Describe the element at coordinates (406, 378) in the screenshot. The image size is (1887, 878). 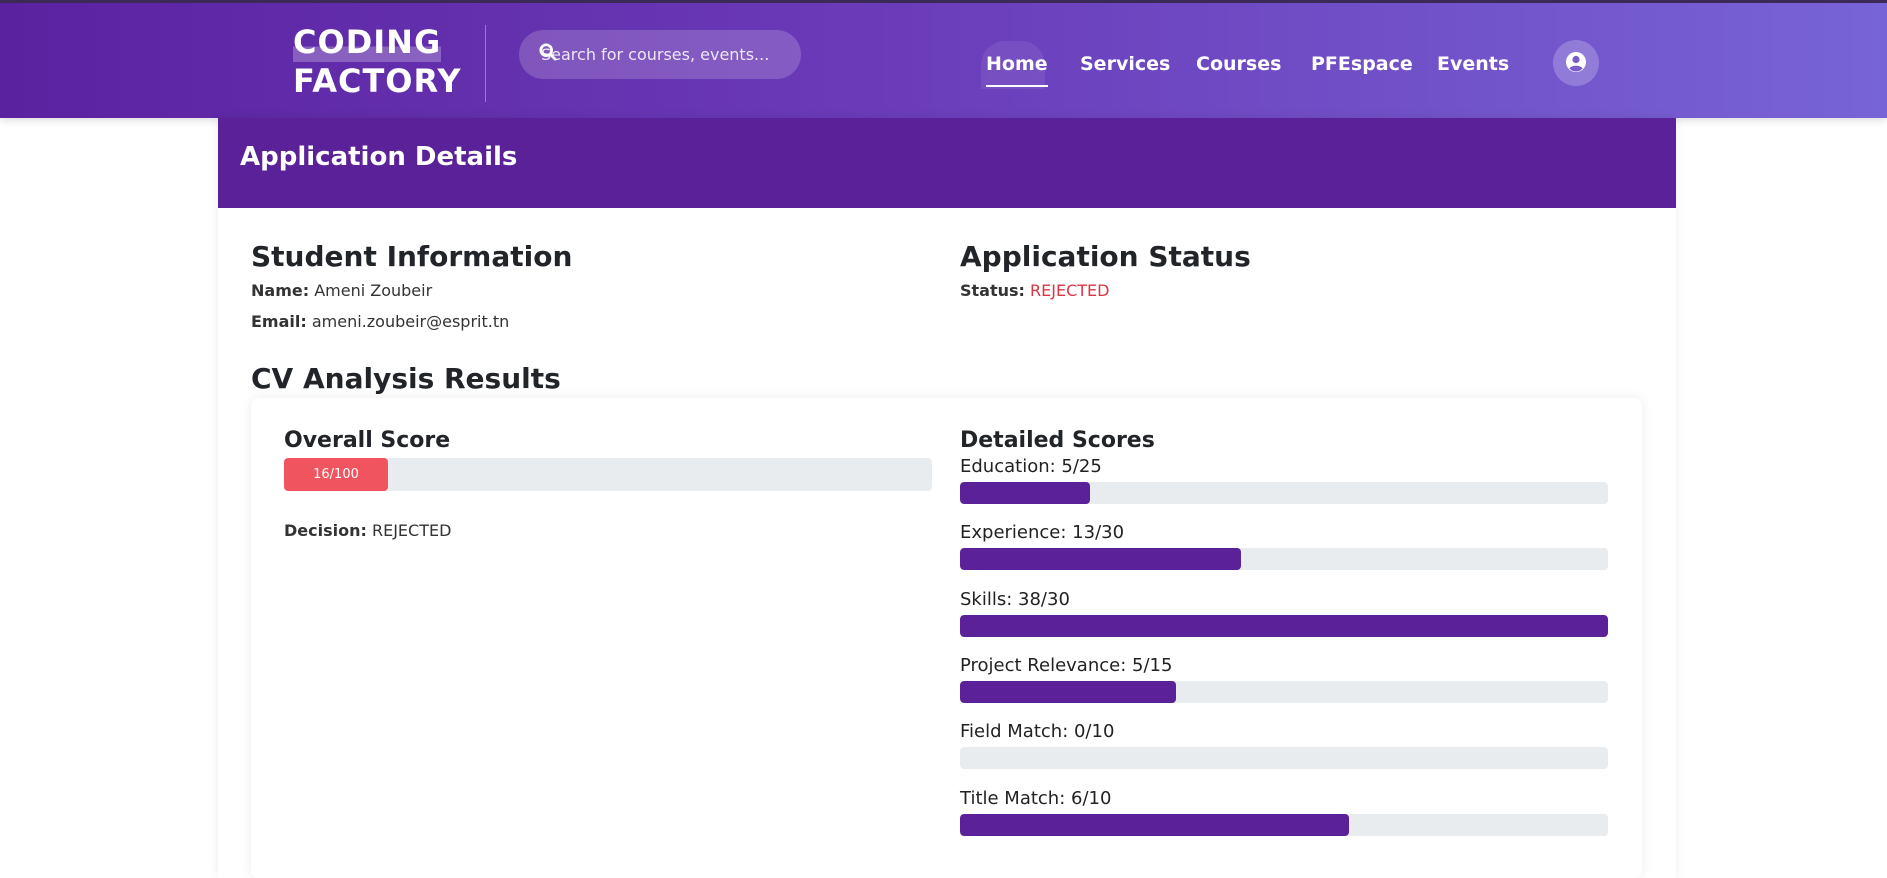
I see `cv-analysis-heading: CV Analysis Results` at that location.